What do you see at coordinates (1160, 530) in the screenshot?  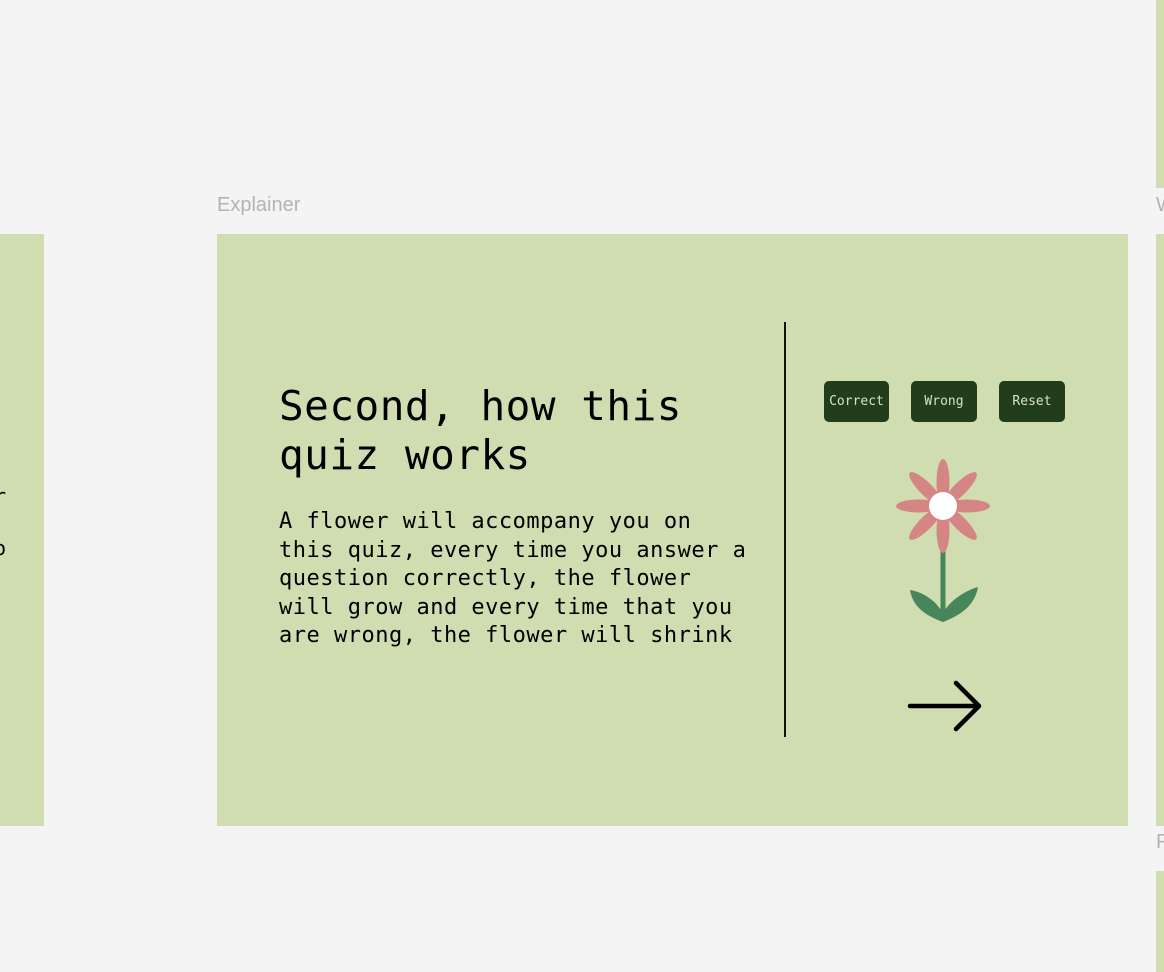 I see `next-frame` at bounding box center [1160, 530].